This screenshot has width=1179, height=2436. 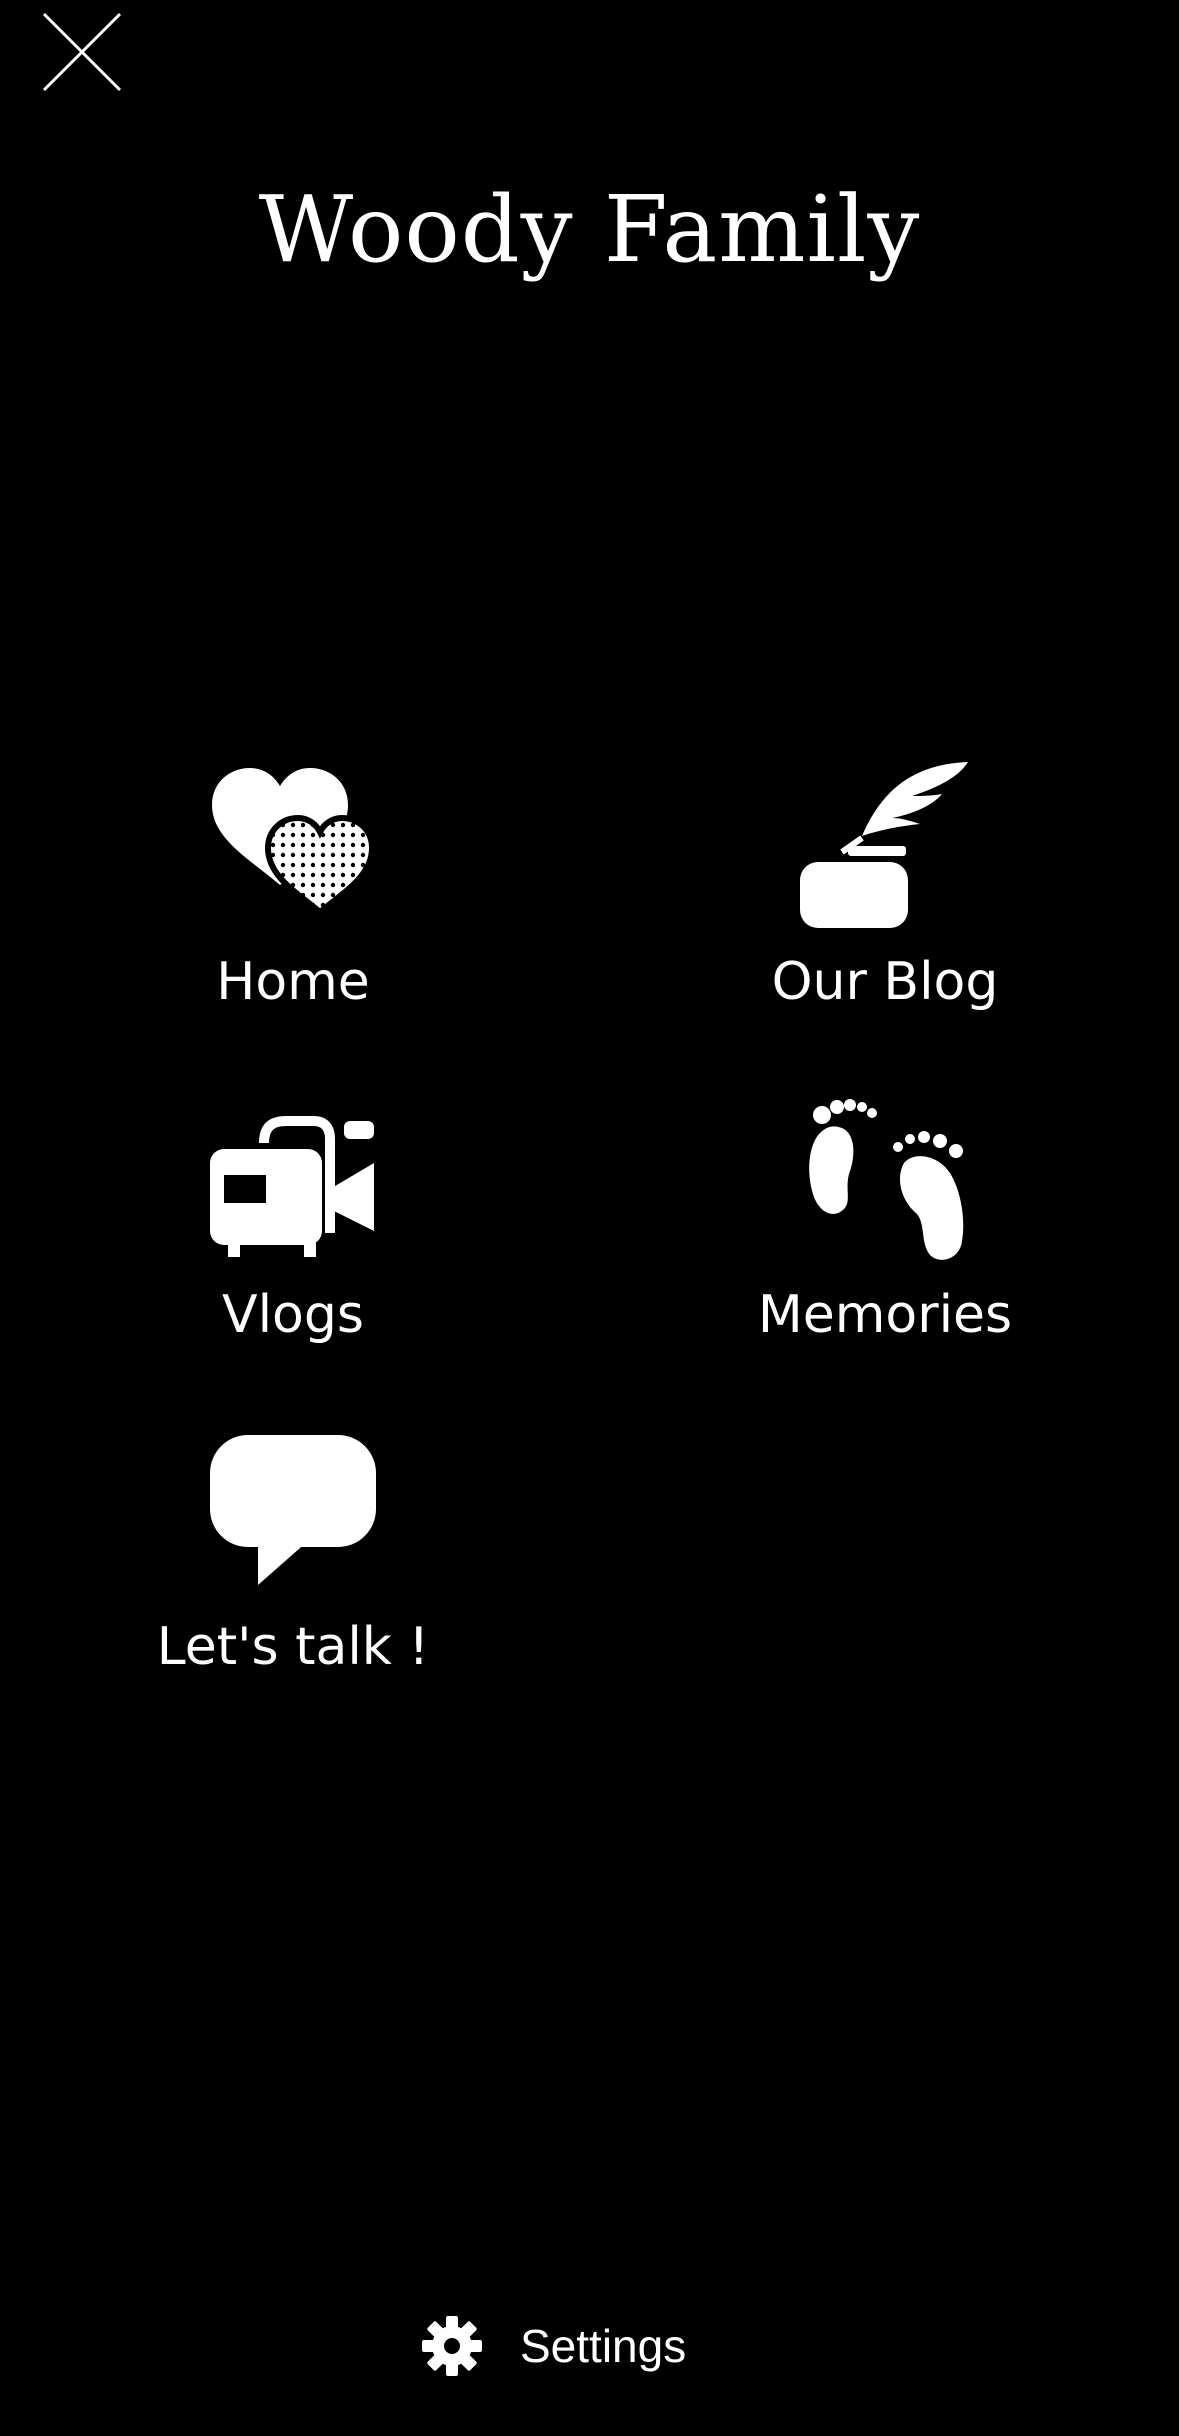 I want to click on gear-icon, so click(x=452, y=2346).